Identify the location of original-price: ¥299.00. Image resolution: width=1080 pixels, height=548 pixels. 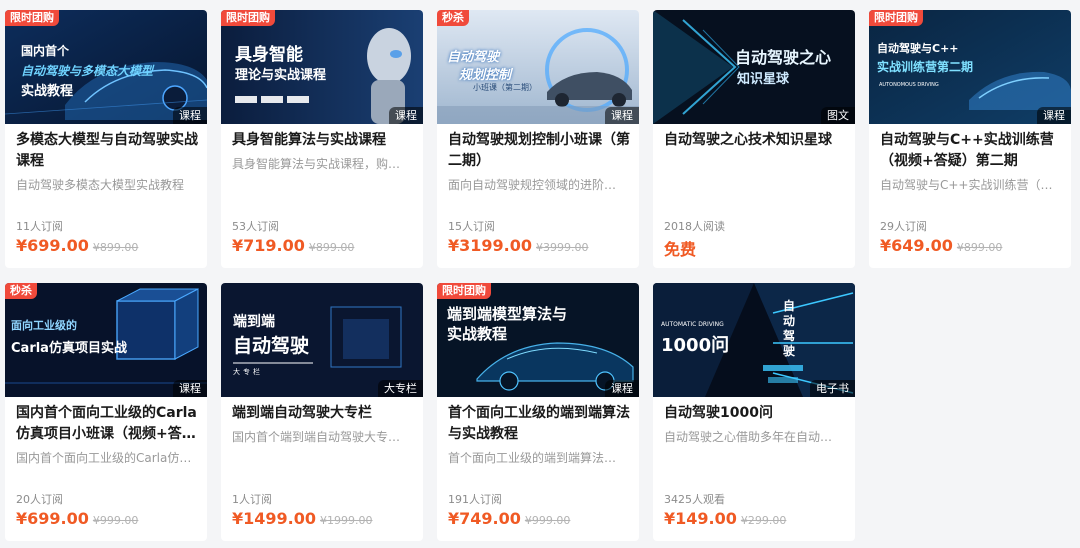
(763, 520).